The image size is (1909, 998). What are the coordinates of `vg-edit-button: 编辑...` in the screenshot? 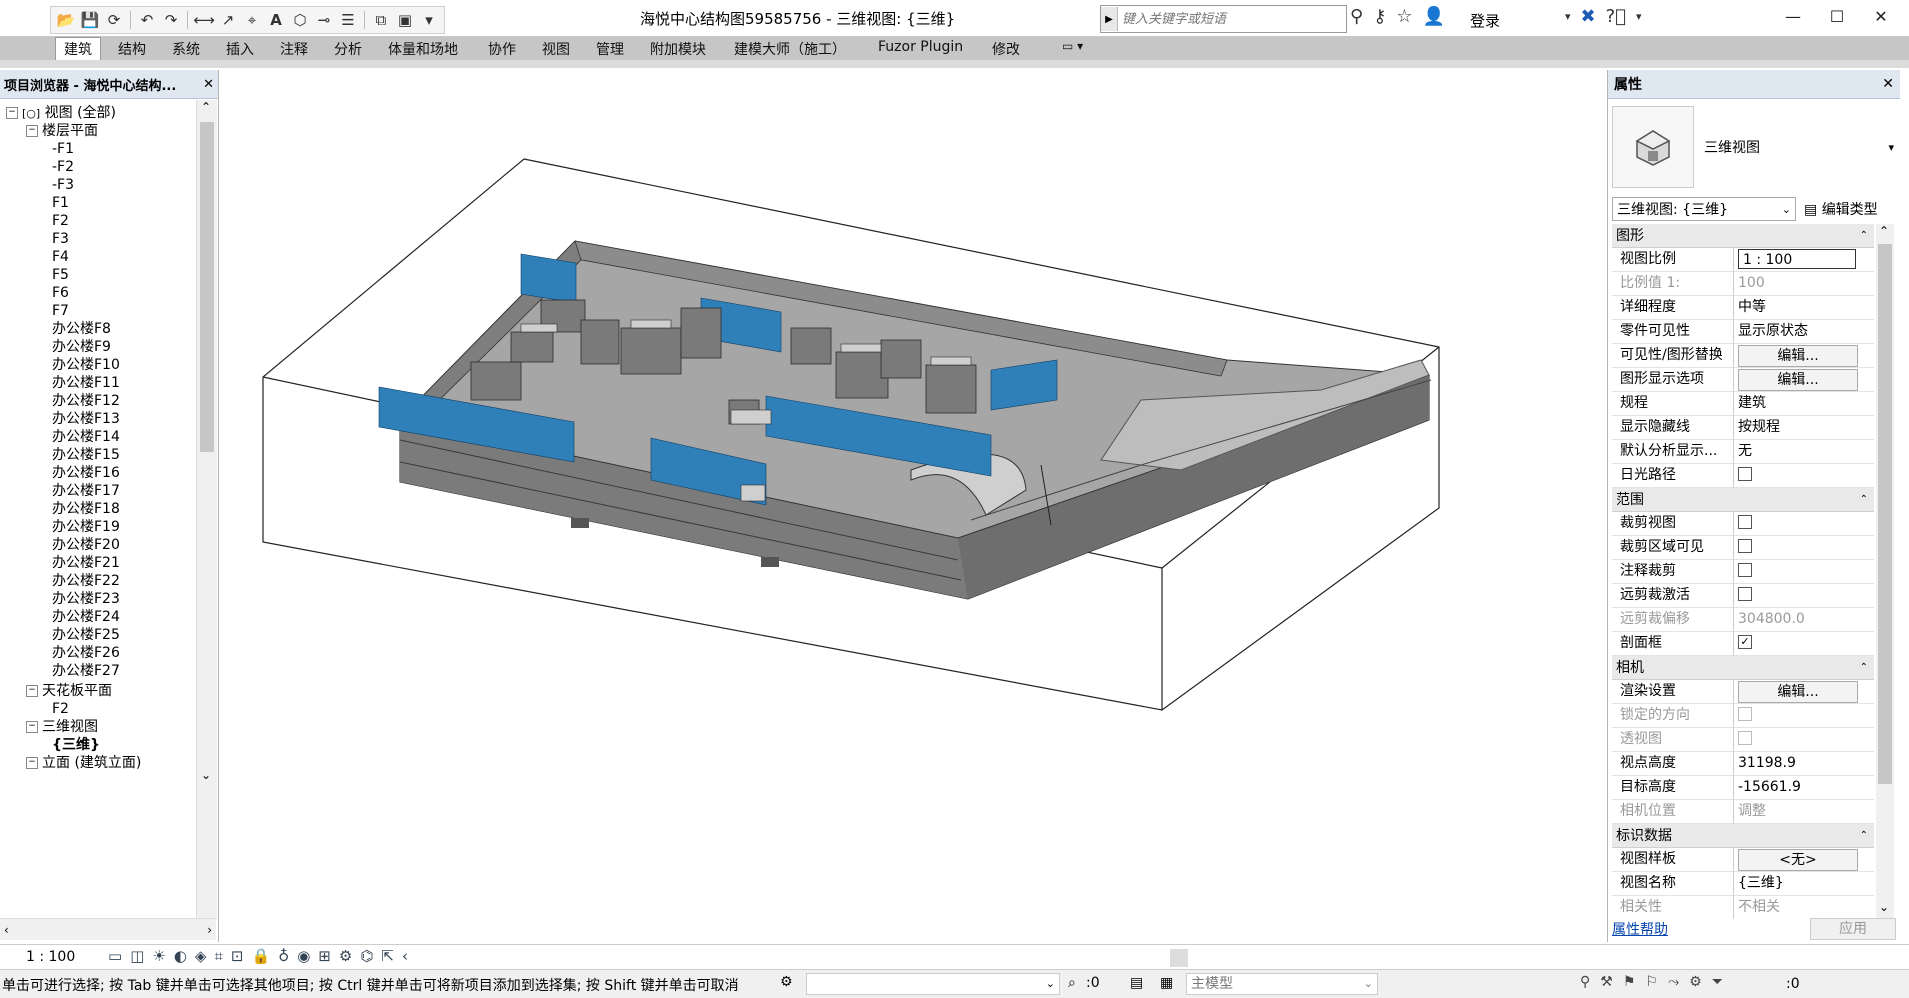 It's located at (1798, 356).